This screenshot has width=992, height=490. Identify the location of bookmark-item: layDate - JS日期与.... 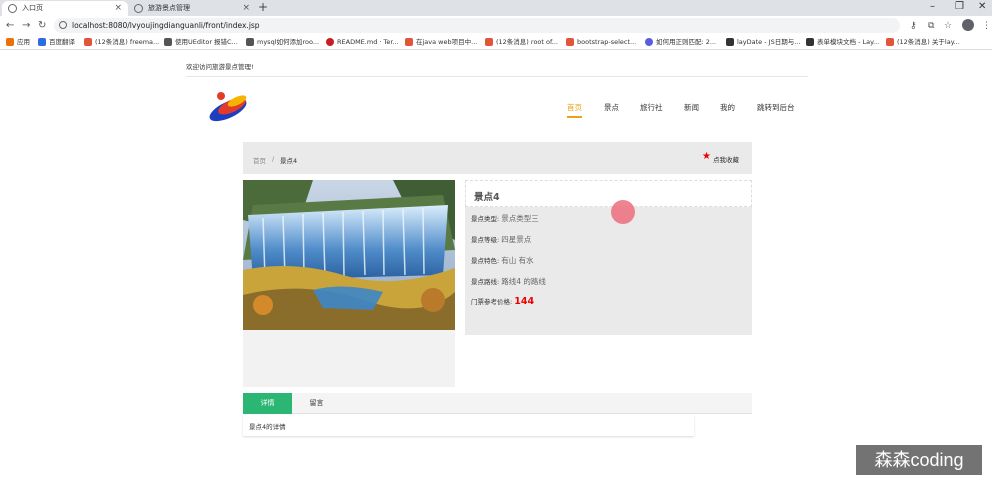
(763, 42).